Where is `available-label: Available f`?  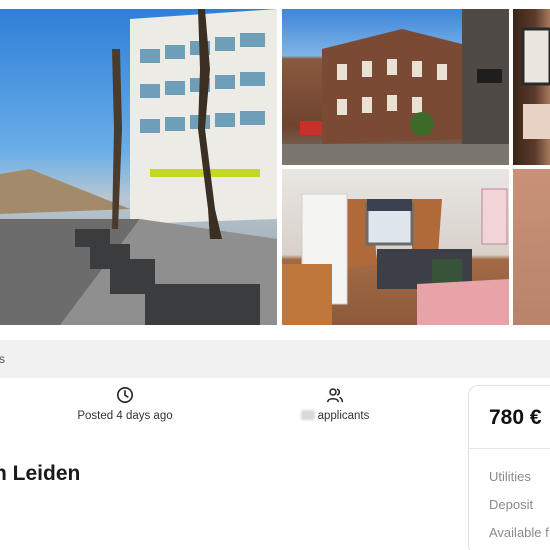 available-label: Available f is located at coordinates (519, 532).